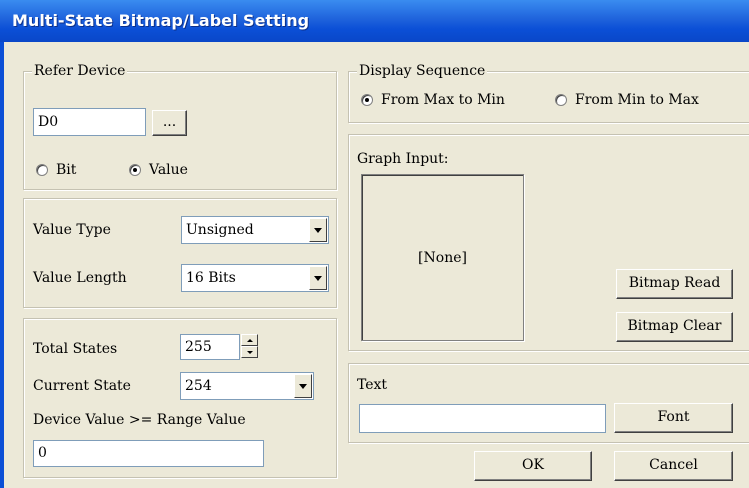 The width and height of the screenshot is (749, 488). What do you see at coordinates (561, 100) in the screenshot?
I see `radio-min-to-max-indicator` at bounding box center [561, 100].